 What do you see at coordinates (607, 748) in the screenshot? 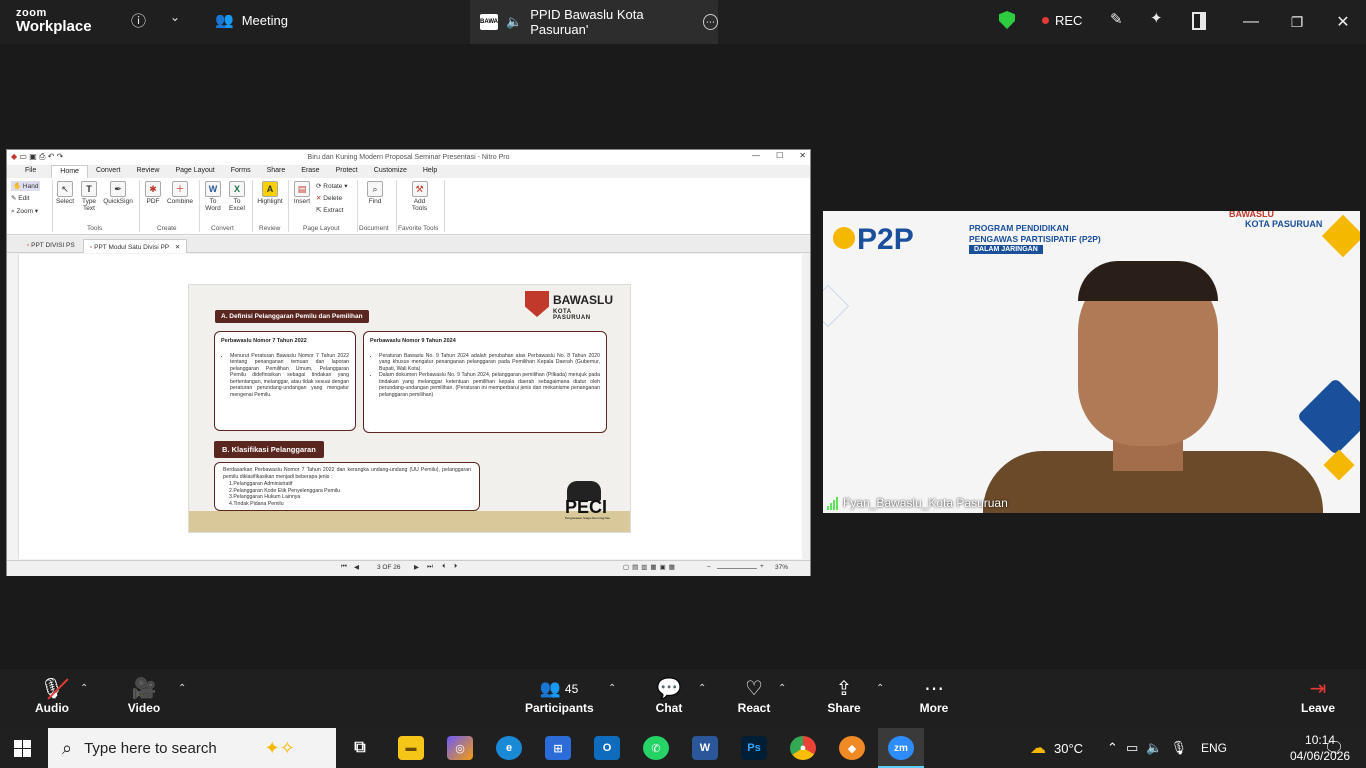
I see `outlook-icon: O` at bounding box center [607, 748].